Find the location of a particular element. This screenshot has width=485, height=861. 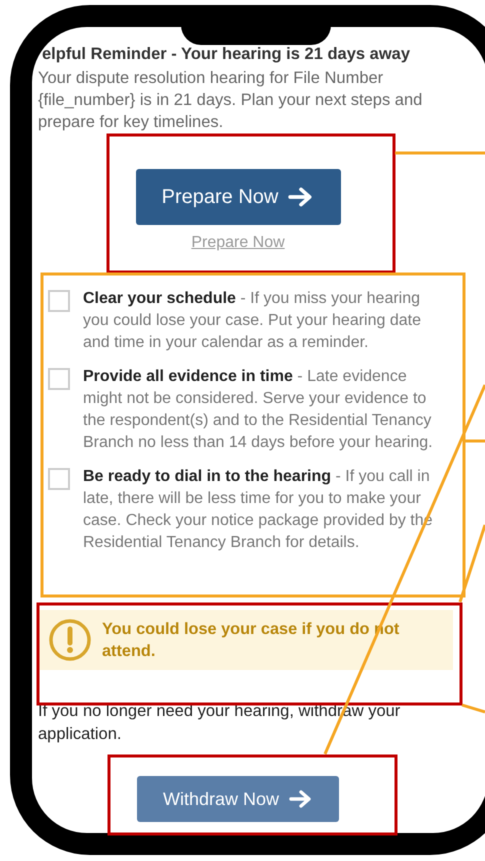

withdraw-button: Withdraw Now is located at coordinates (238, 799).